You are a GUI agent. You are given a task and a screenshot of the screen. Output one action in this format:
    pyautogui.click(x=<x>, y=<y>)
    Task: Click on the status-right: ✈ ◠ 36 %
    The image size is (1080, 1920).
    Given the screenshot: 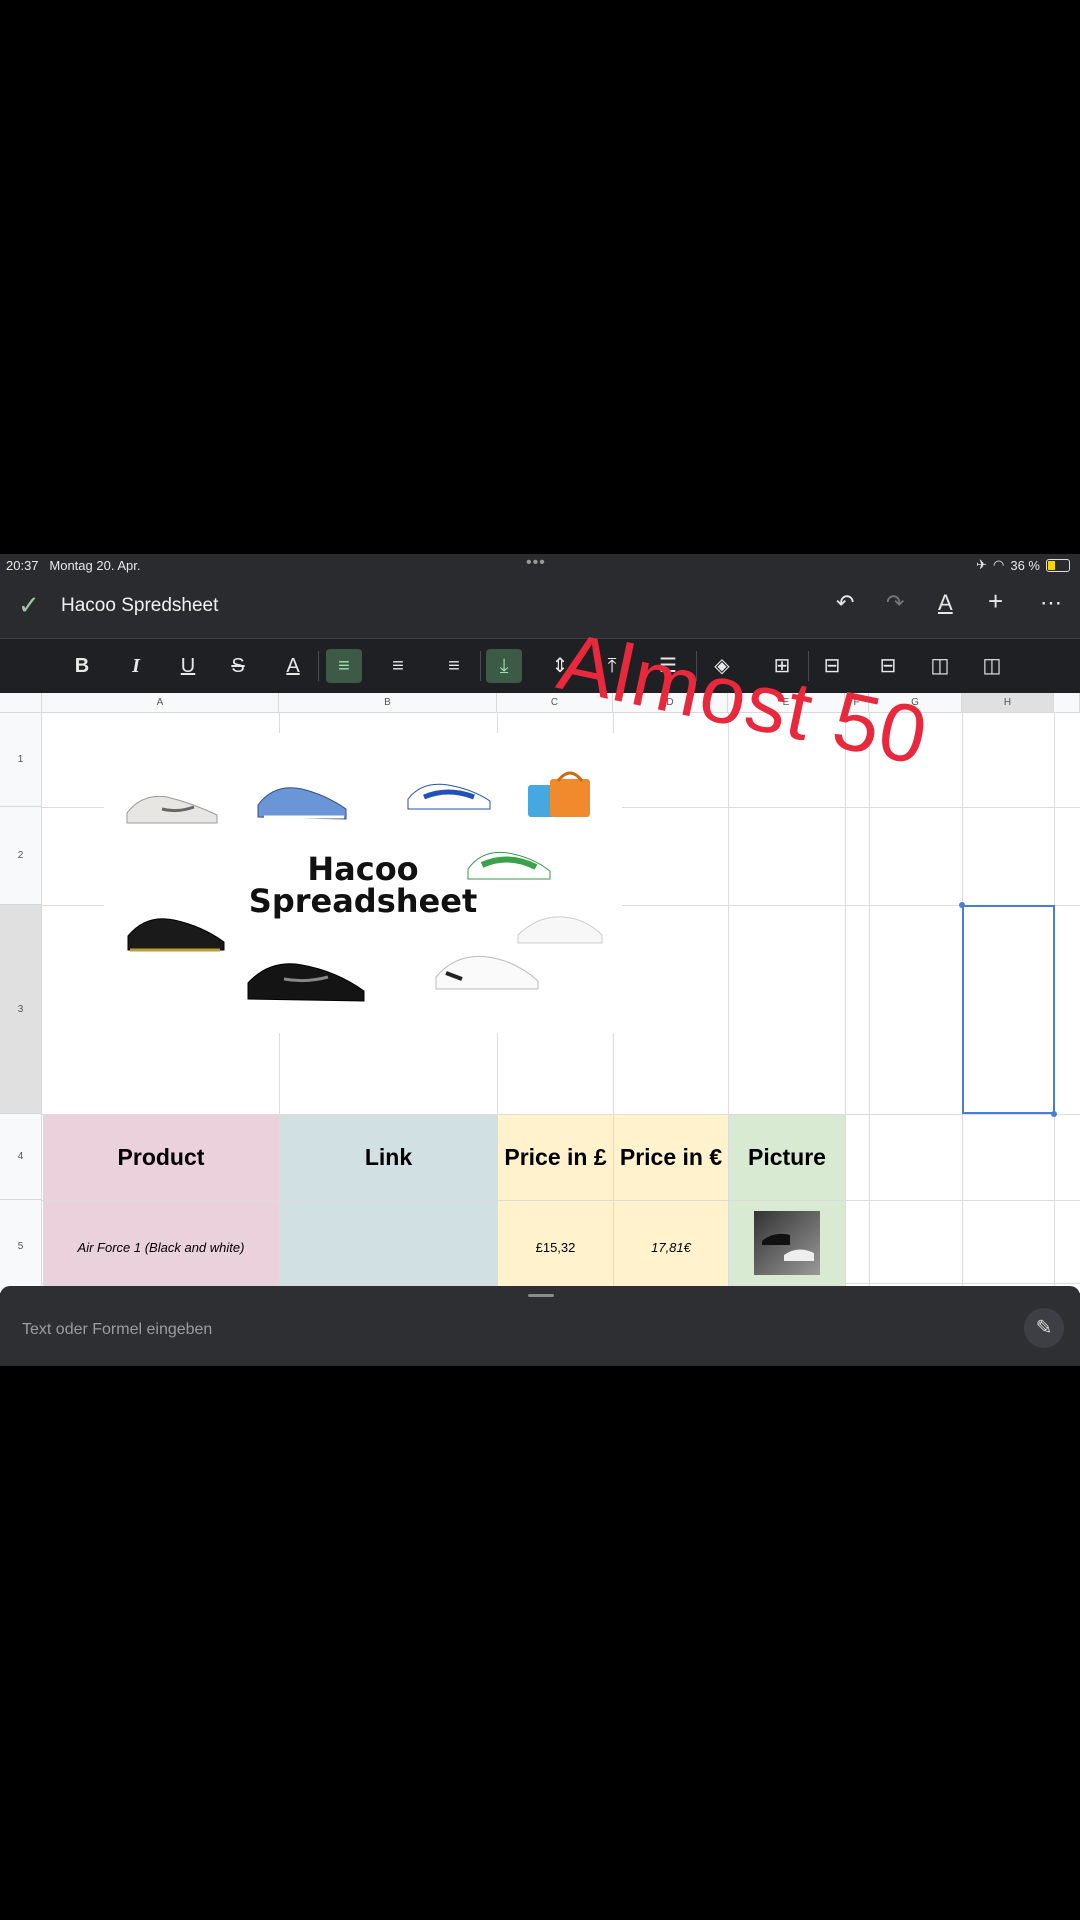 What is the action you would take?
    pyautogui.click(x=1023, y=565)
    